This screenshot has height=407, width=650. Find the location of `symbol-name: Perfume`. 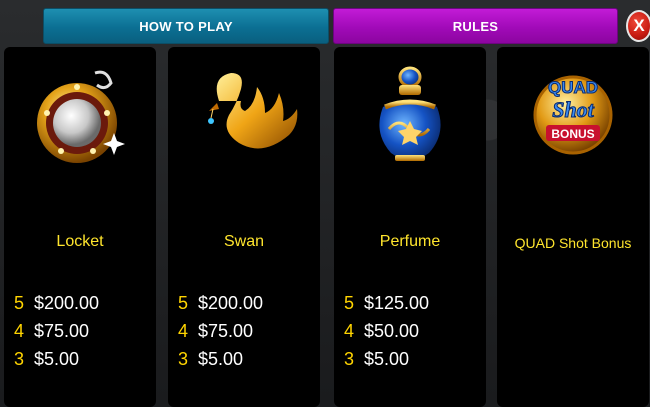

symbol-name: Perfume is located at coordinates (410, 241).